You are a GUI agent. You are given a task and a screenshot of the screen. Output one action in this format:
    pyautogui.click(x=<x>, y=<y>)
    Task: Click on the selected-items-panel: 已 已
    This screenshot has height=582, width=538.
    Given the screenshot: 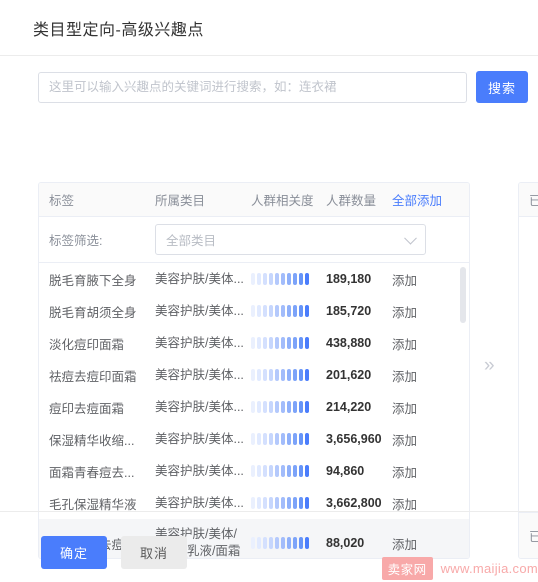 What is the action you would take?
    pyautogui.click(x=528, y=370)
    